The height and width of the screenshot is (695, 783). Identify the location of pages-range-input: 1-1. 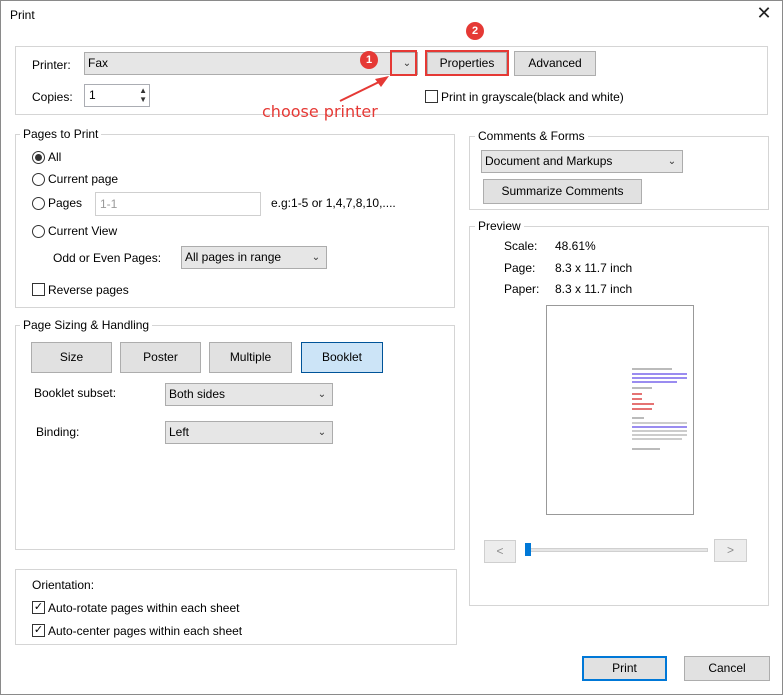
(178, 204).